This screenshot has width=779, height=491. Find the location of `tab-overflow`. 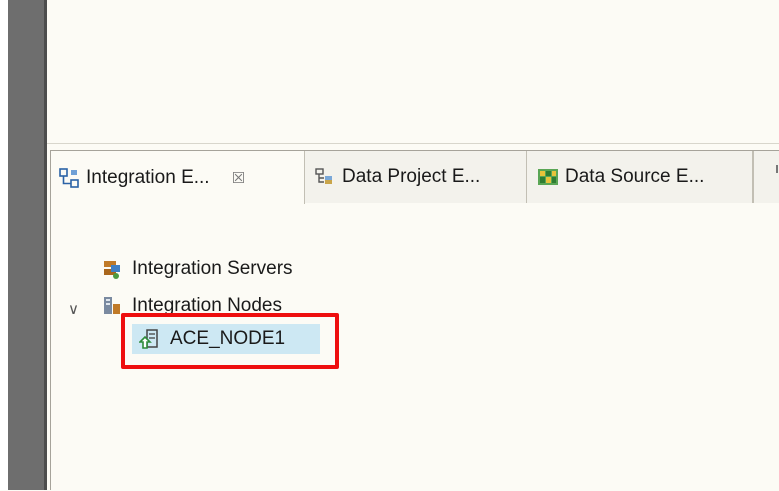

tab-overflow is located at coordinates (766, 177).